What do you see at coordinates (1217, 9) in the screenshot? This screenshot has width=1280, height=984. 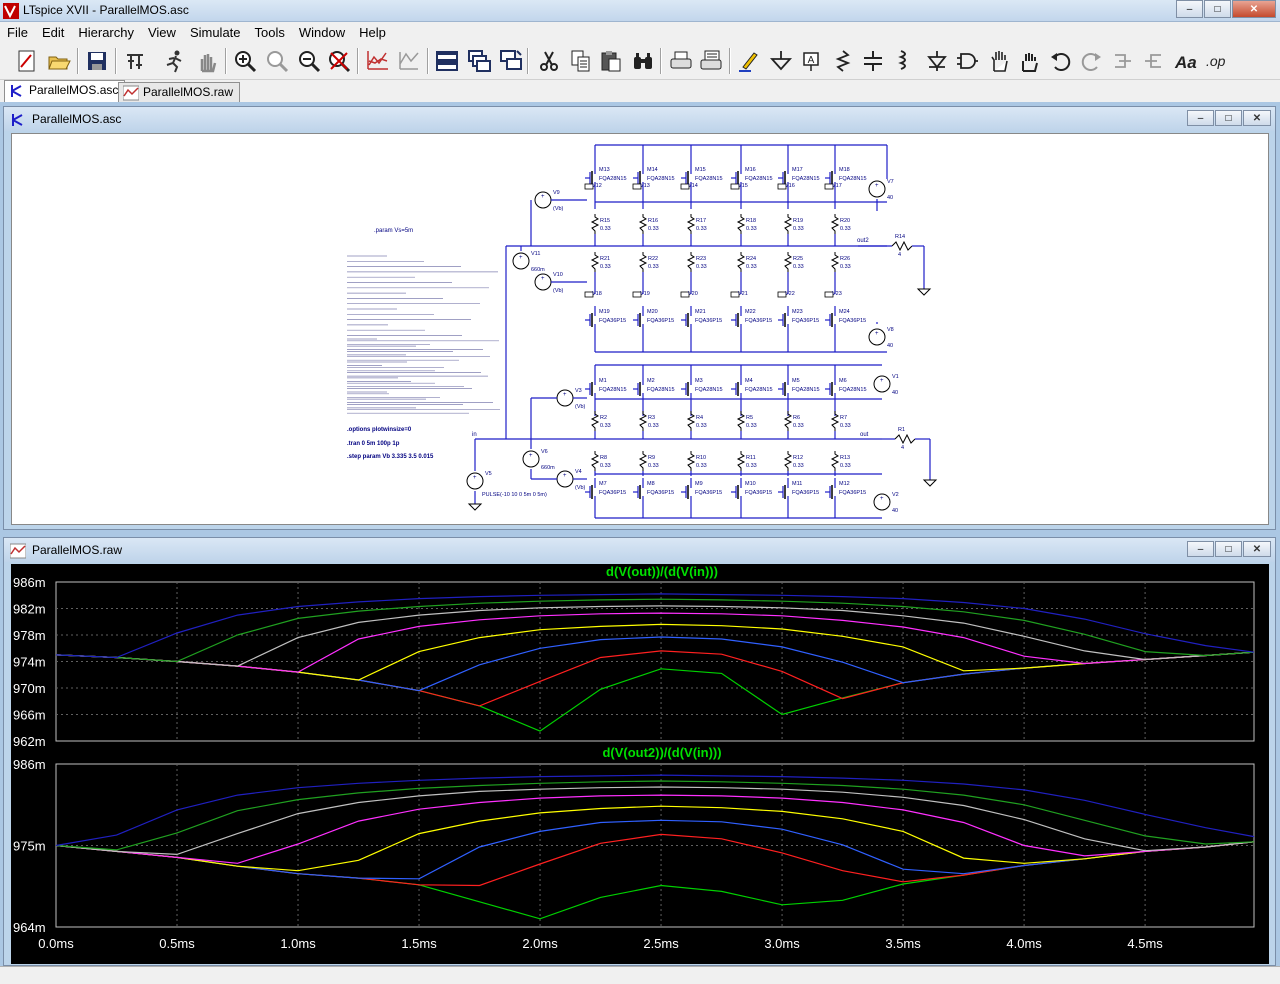 I see `maximize-button: □` at bounding box center [1217, 9].